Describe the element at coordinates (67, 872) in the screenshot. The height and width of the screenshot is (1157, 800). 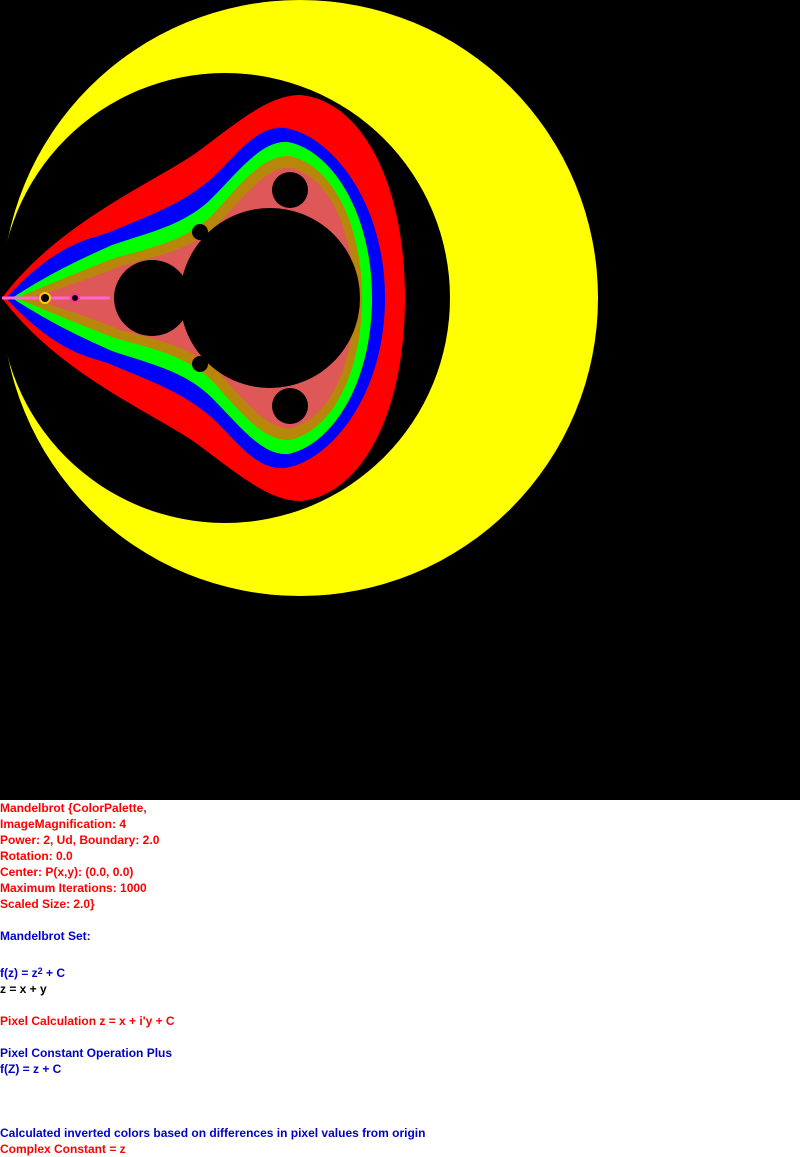
I see `param-line-5: Center: P(x,y): (0.0, 0.0)` at that location.